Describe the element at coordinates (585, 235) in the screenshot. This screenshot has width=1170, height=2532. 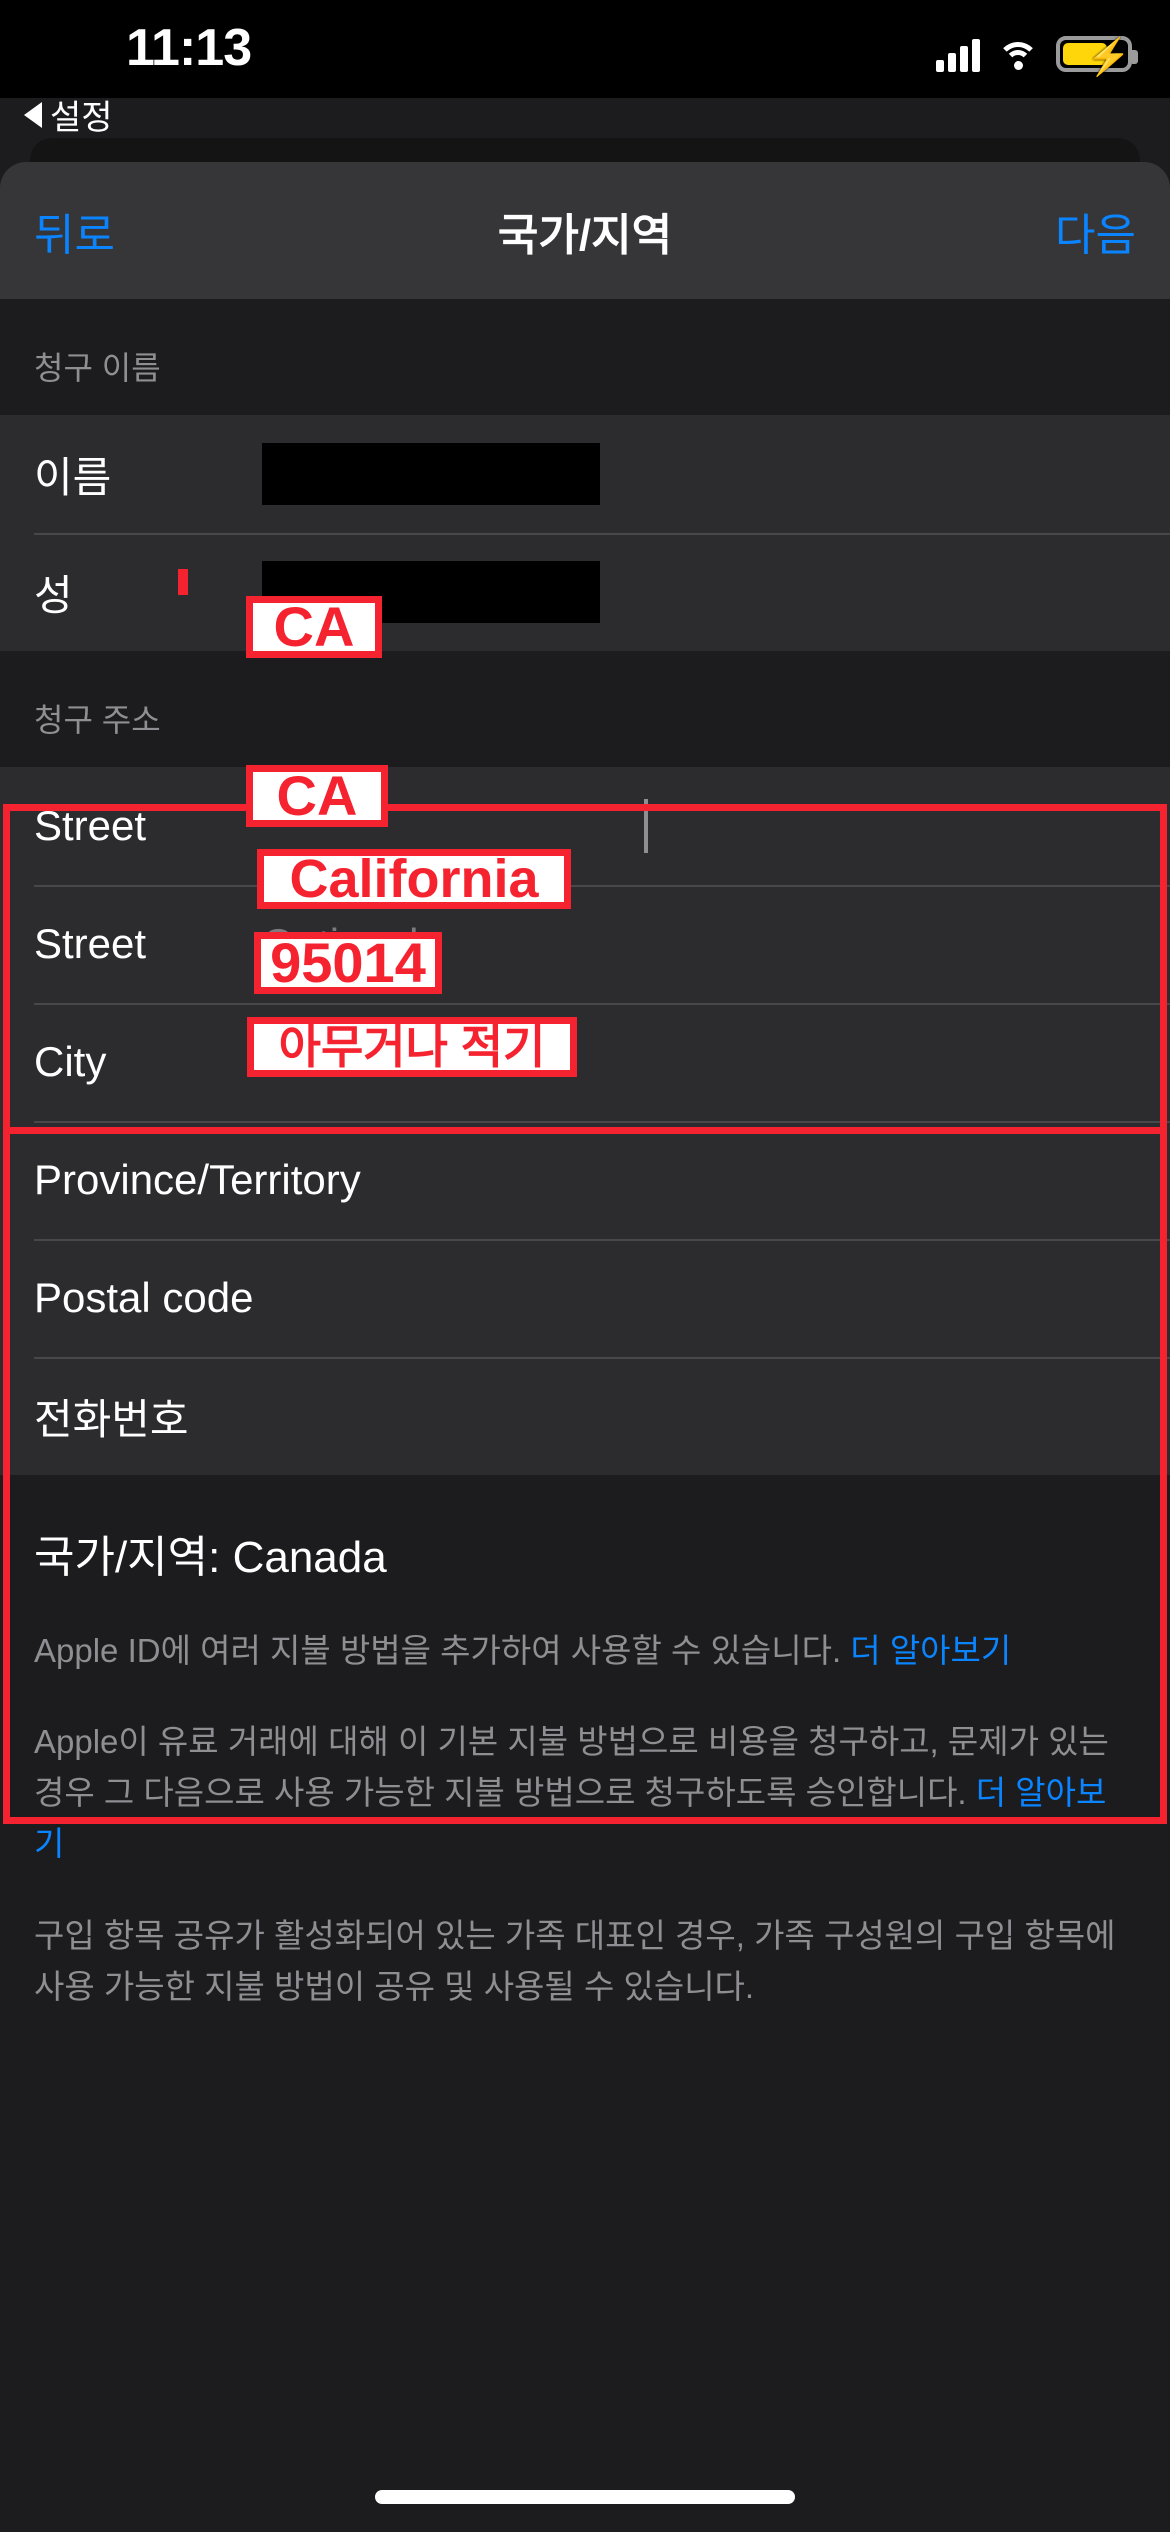
I see `page-title: 국가/지역` at that location.